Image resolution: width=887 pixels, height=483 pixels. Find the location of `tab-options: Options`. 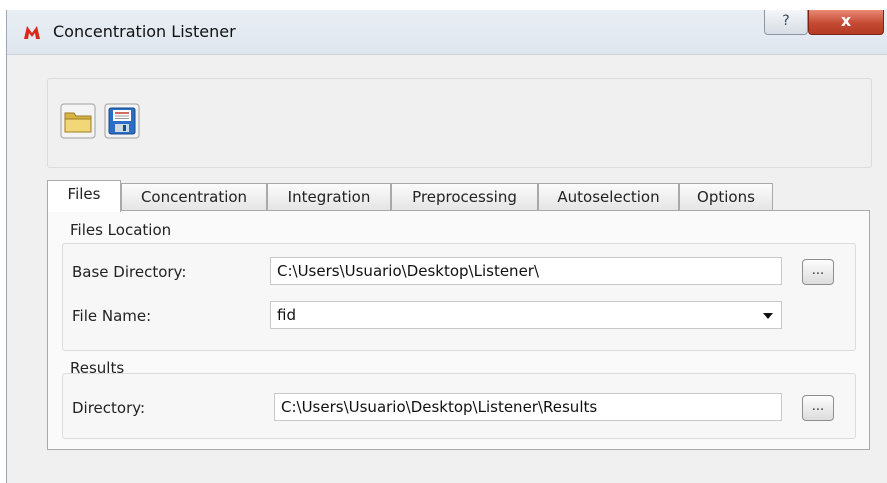

tab-options: Options is located at coordinates (726, 197).